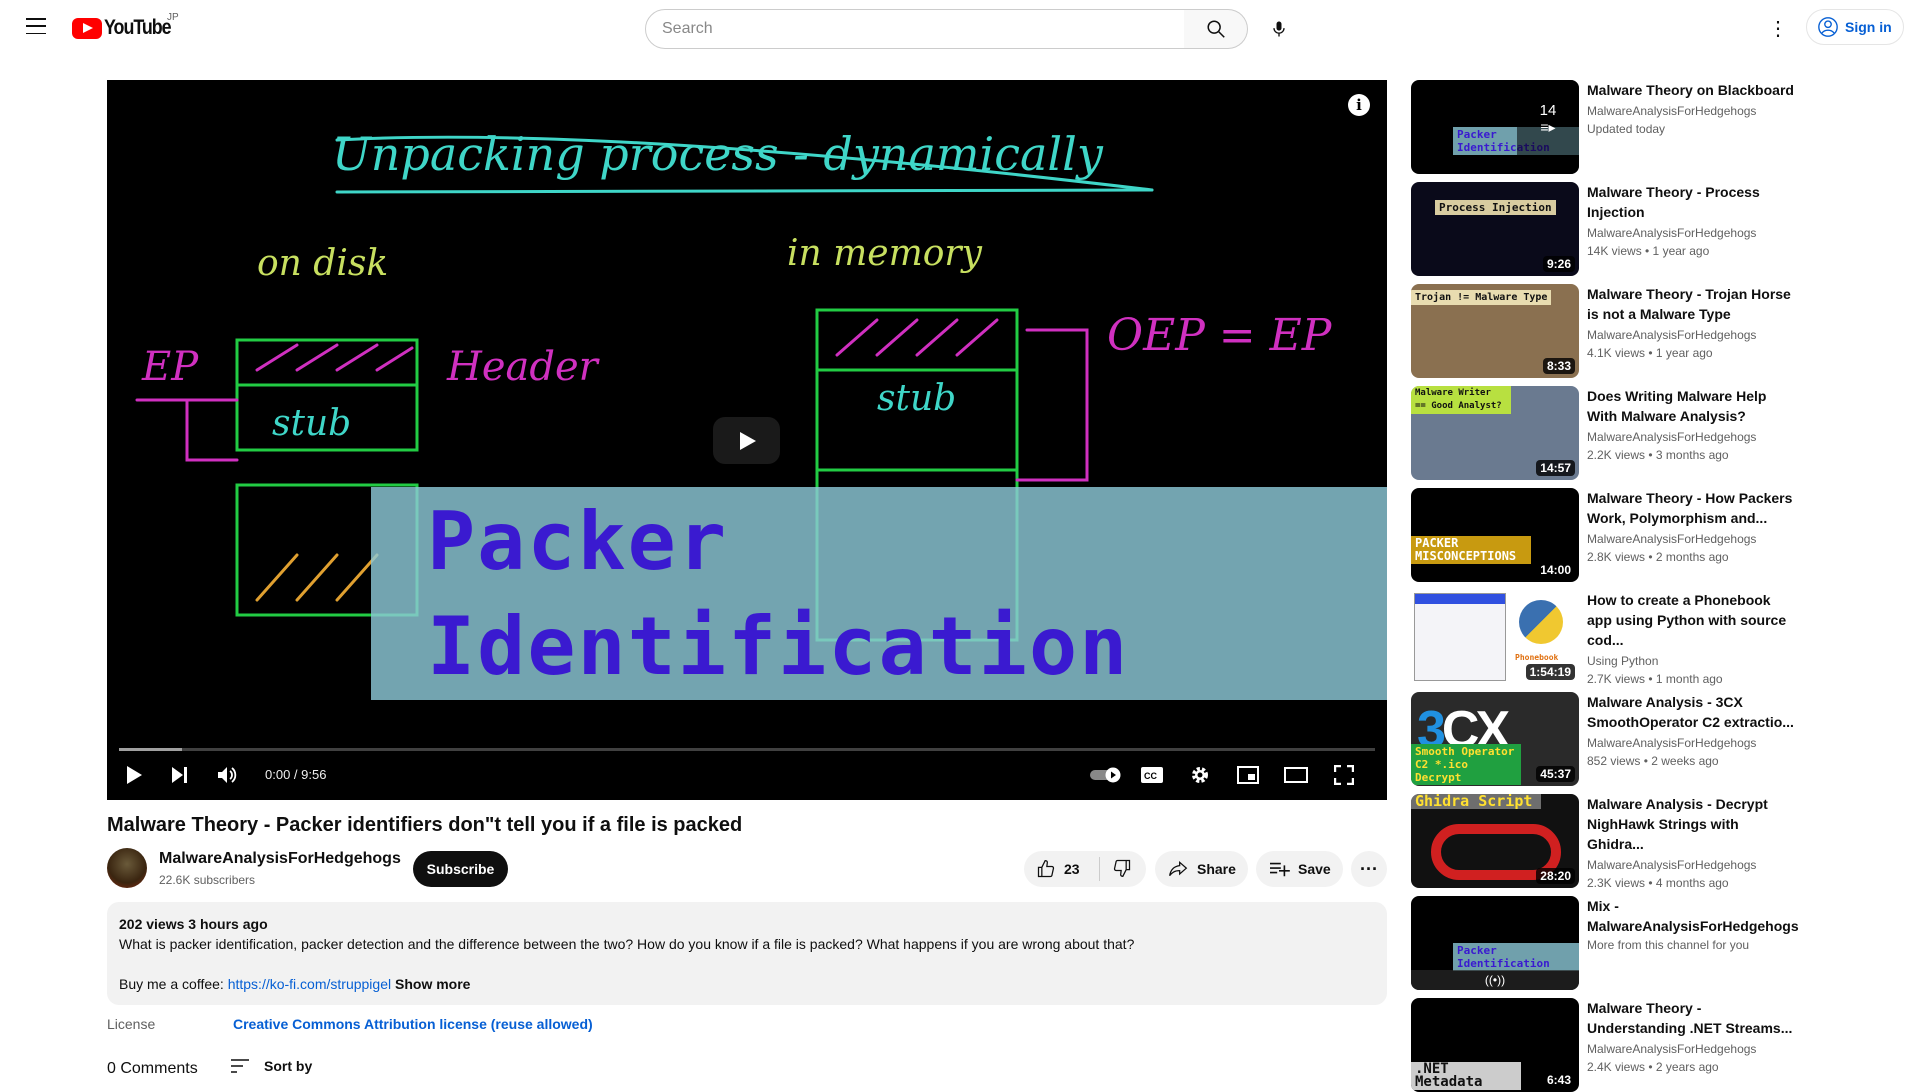 Image resolution: width=1920 pixels, height=1092 pixels. Describe the element at coordinates (1495, 535) in the screenshot. I see `video-thumbnail: PACKER MISCONCEPTIONS 14:00` at that location.